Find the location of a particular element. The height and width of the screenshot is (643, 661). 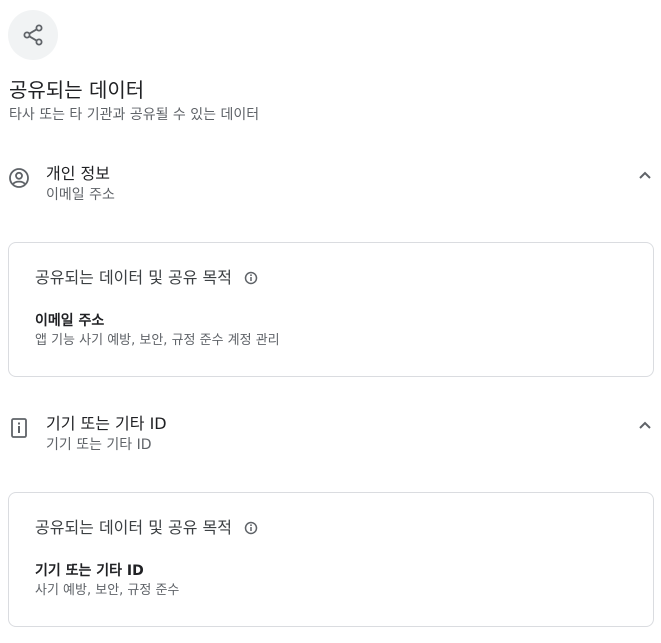

group-summary: 이메일 주소 is located at coordinates (80, 195).